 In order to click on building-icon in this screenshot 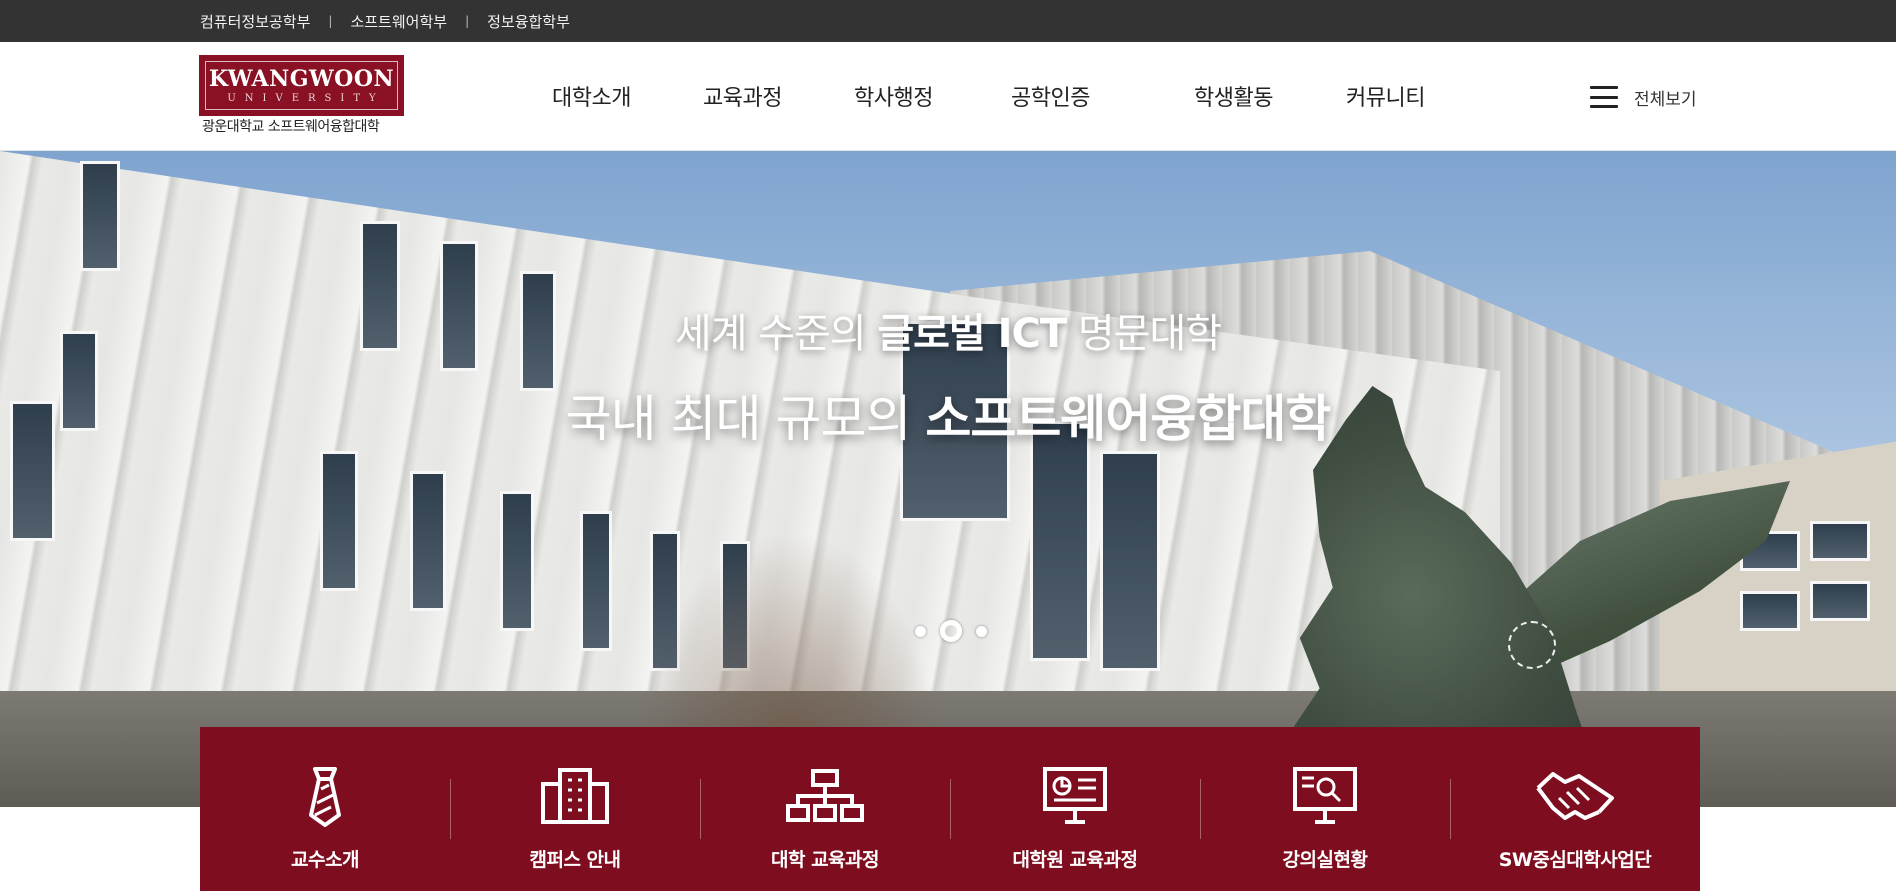, I will do `click(575, 796)`.